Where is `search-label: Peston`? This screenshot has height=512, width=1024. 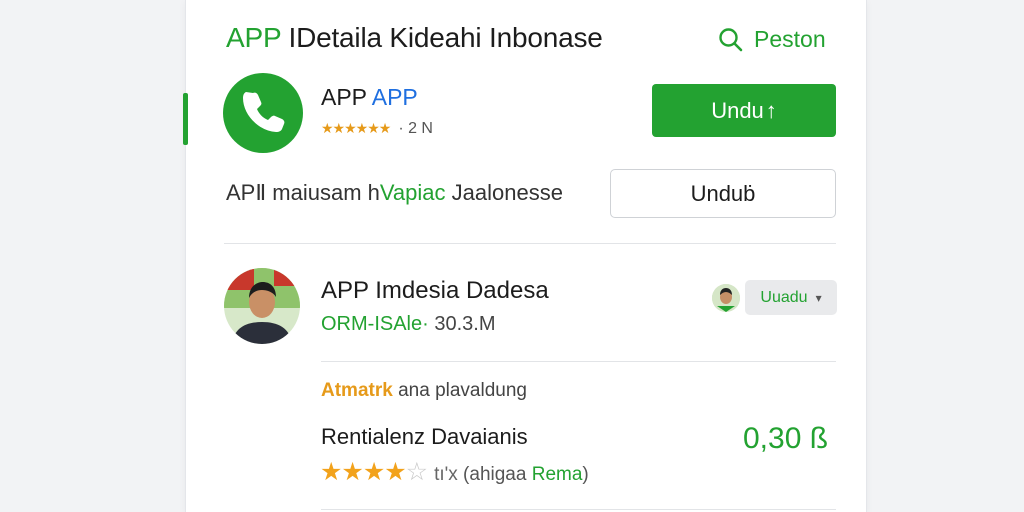 search-label: Peston is located at coordinates (790, 39).